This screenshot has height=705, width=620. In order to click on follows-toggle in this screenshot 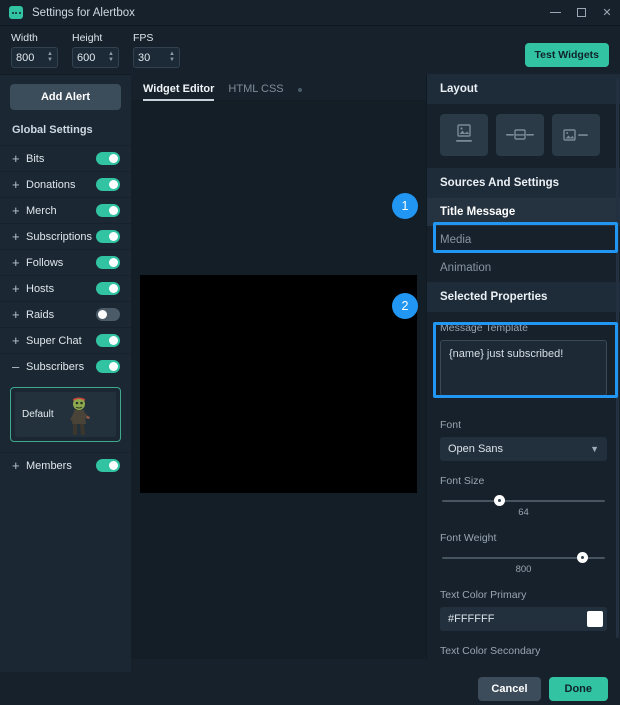, I will do `click(108, 262)`.